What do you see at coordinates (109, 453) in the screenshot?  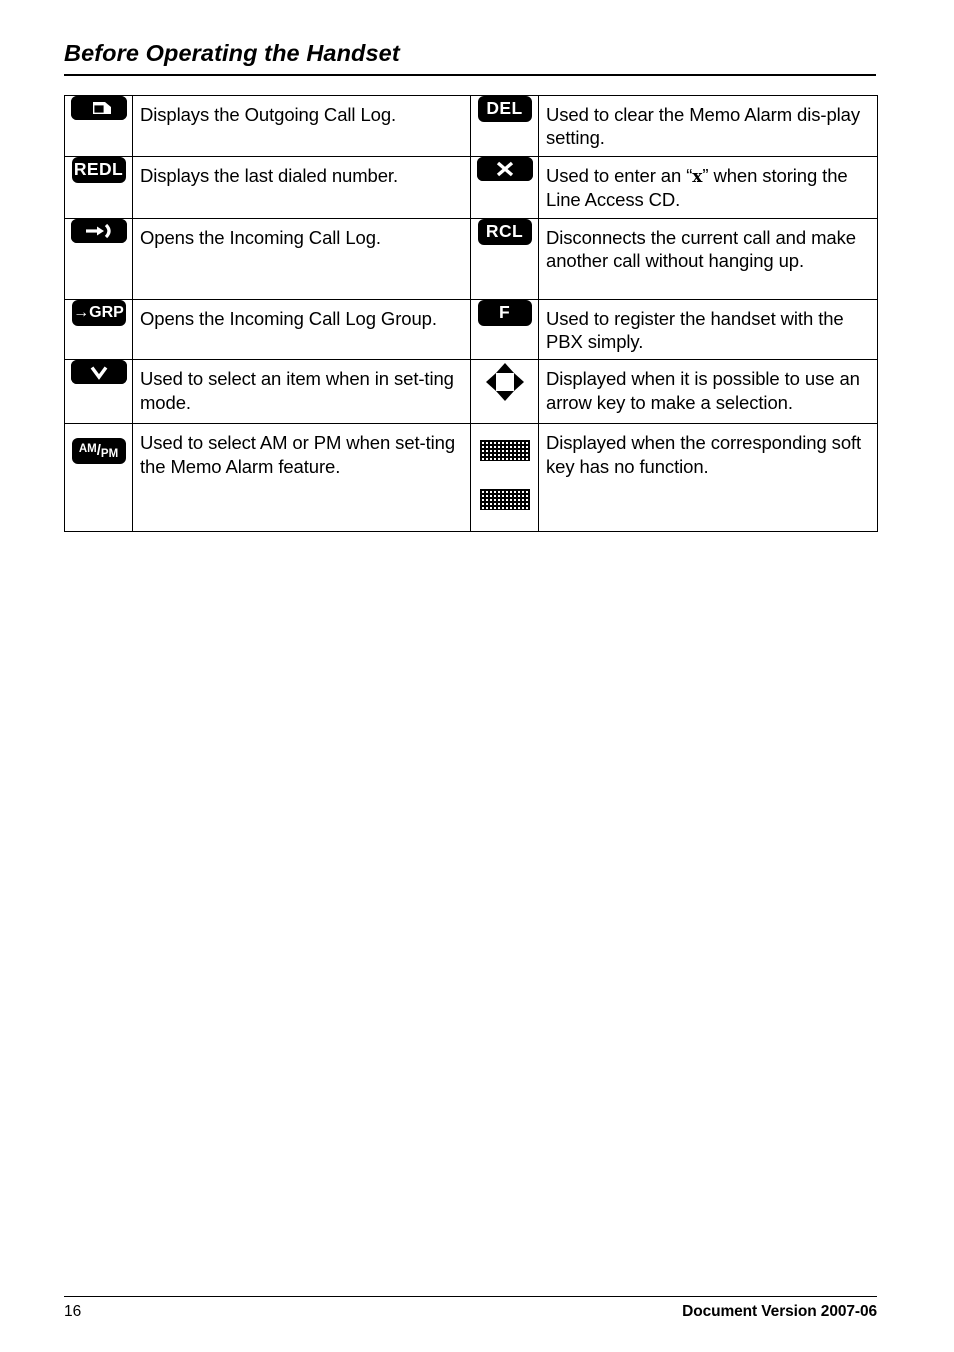 I see `pm-label: PM` at bounding box center [109, 453].